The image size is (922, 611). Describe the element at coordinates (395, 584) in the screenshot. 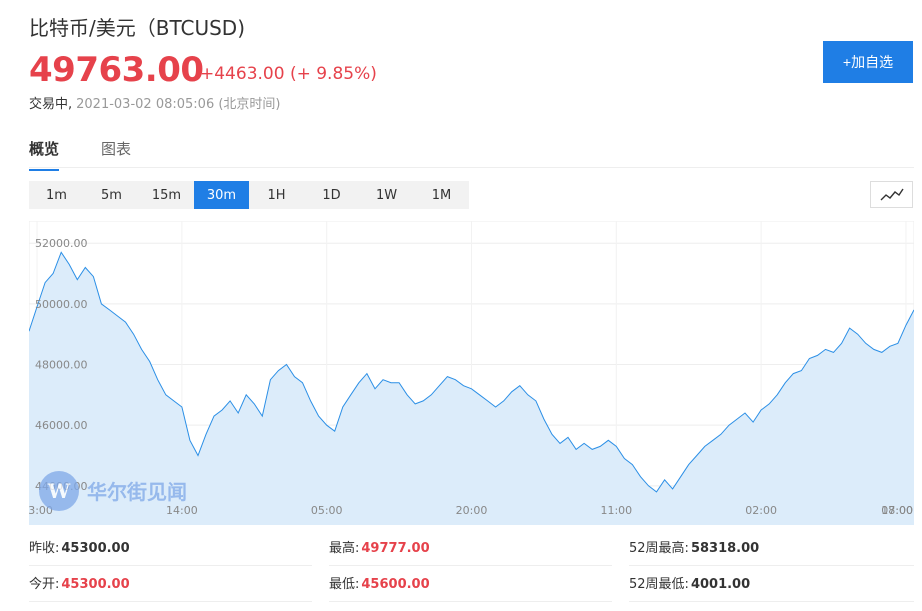

I see `stat-value: 45600.00` at that location.